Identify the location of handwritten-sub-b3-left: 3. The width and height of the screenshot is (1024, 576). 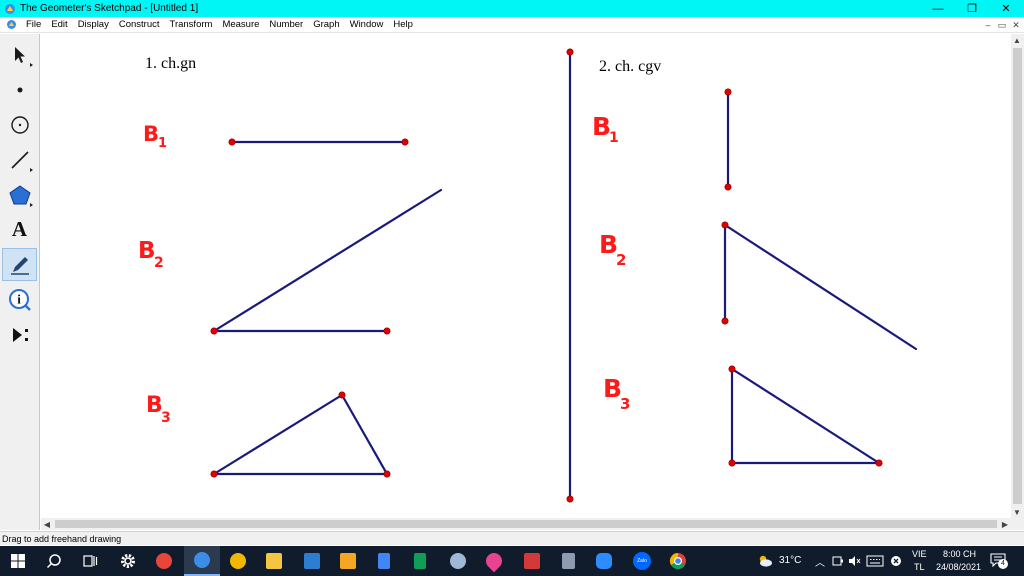
(166, 418).